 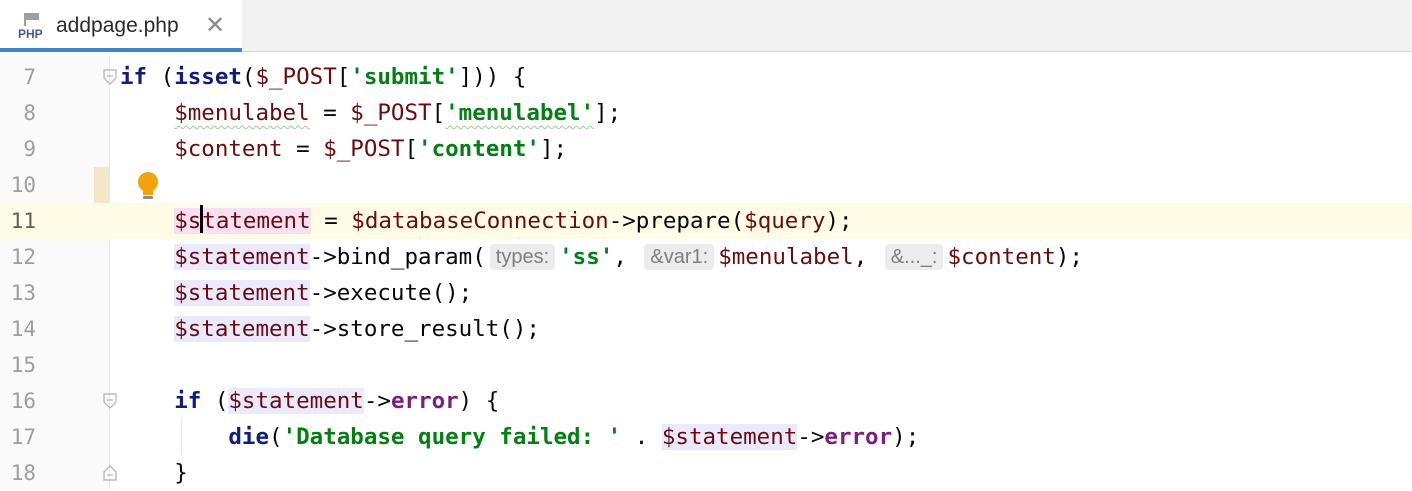 I want to click on line-number: 12, so click(x=23, y=257).